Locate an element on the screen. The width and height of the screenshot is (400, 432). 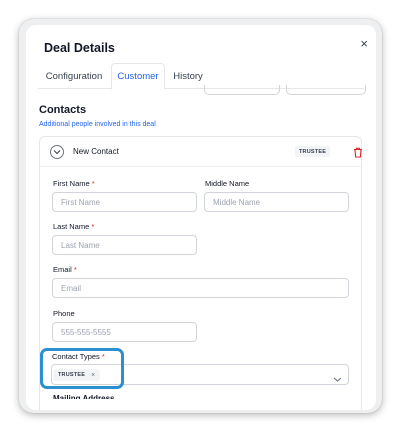
email-label: Email * is located at coordinates (65, 269).